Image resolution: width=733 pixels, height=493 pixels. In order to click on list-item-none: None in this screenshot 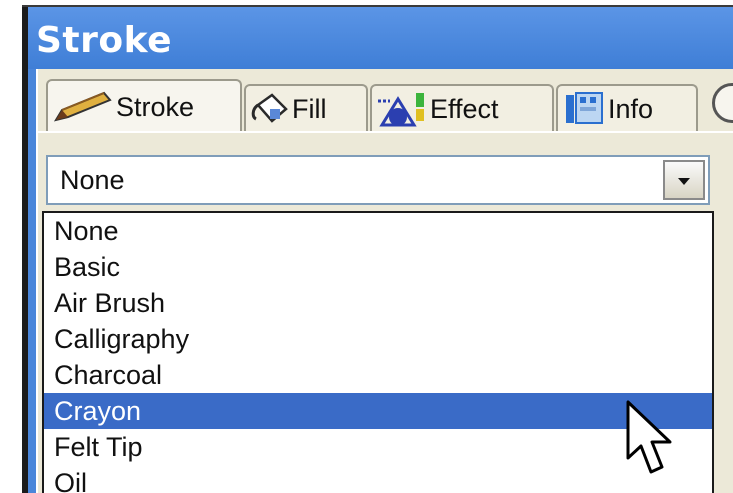, I will do `click(378, 231)`.